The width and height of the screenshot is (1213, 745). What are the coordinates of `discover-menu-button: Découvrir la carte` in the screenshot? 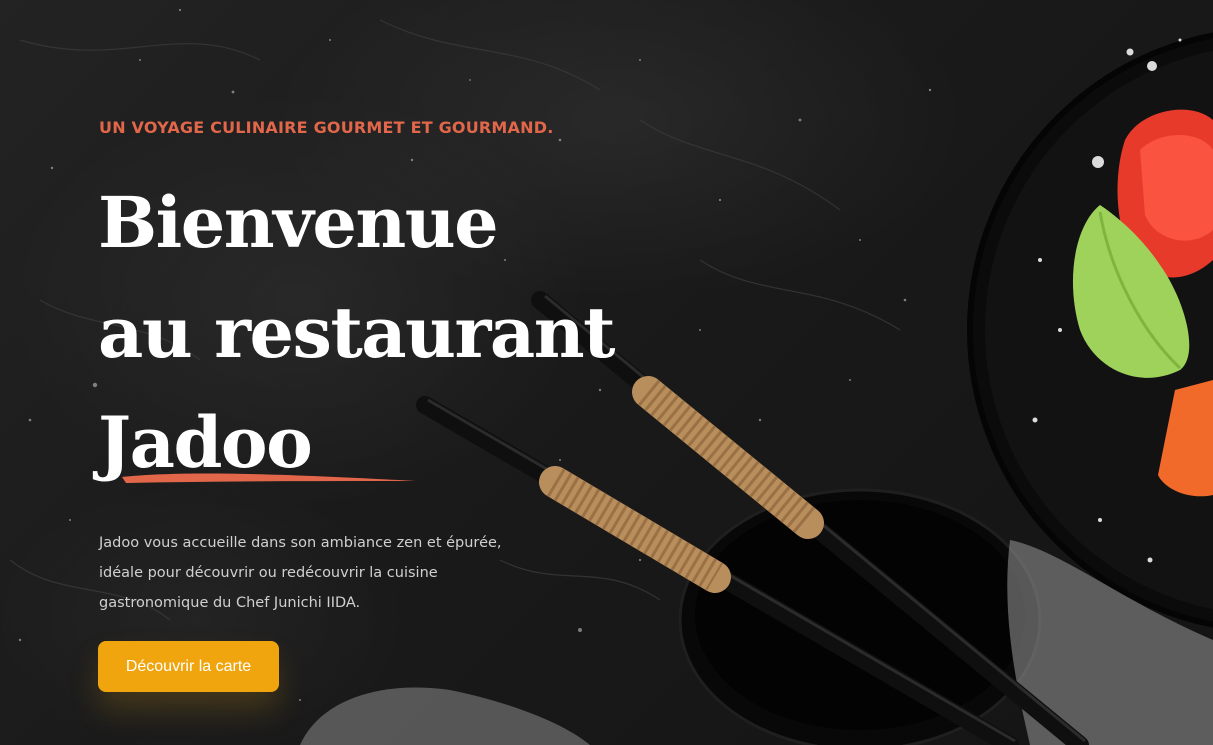 It's located at (188, 666).